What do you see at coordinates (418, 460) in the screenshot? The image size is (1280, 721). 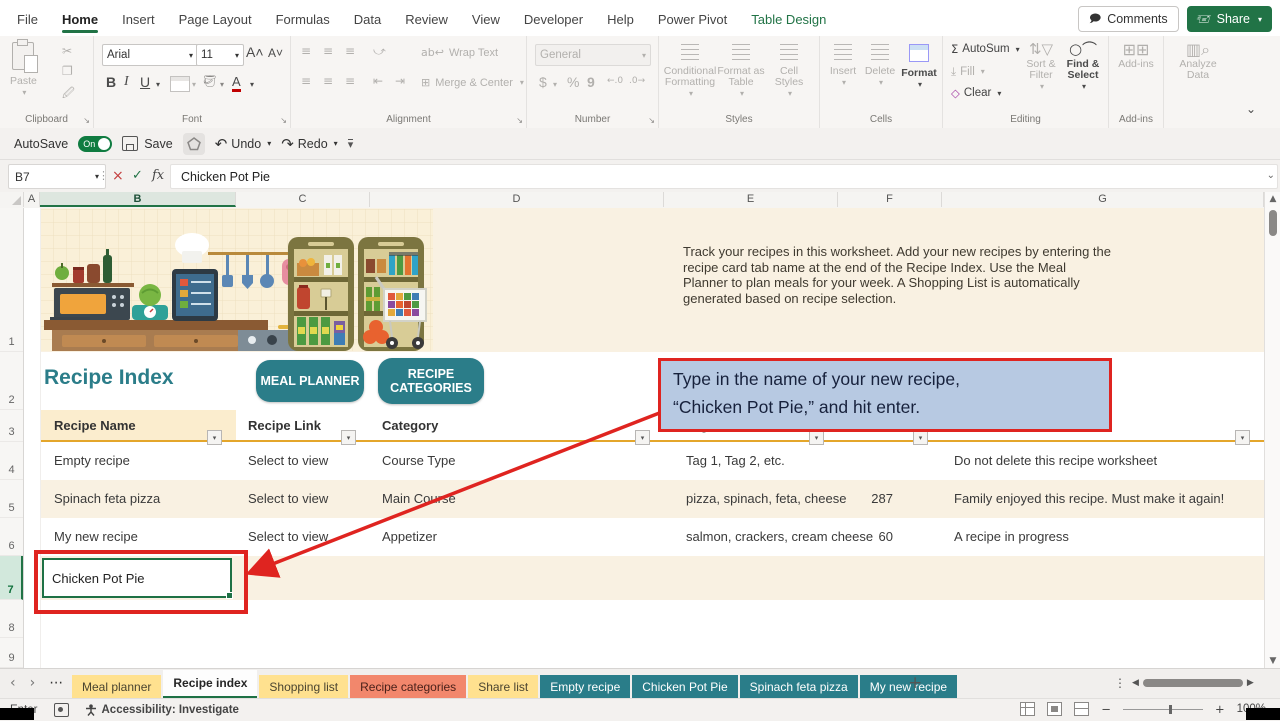 I see `cell-category: Course Type` at bounding box center [418, 460].